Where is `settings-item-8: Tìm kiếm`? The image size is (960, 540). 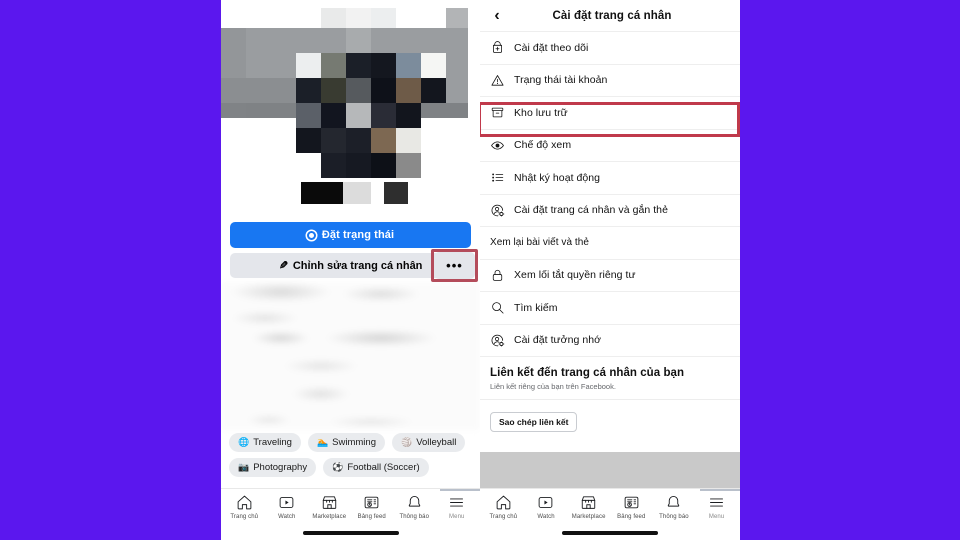
settings-item-8: Tìm kiếm is located at coordinates (610, 308).